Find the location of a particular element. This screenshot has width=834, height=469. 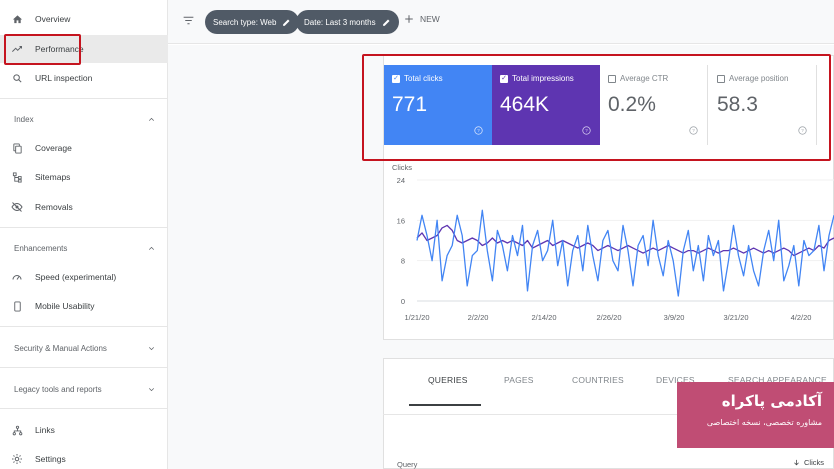

x-tick-label: 2/26/20 is located at coordinates (608, 317).